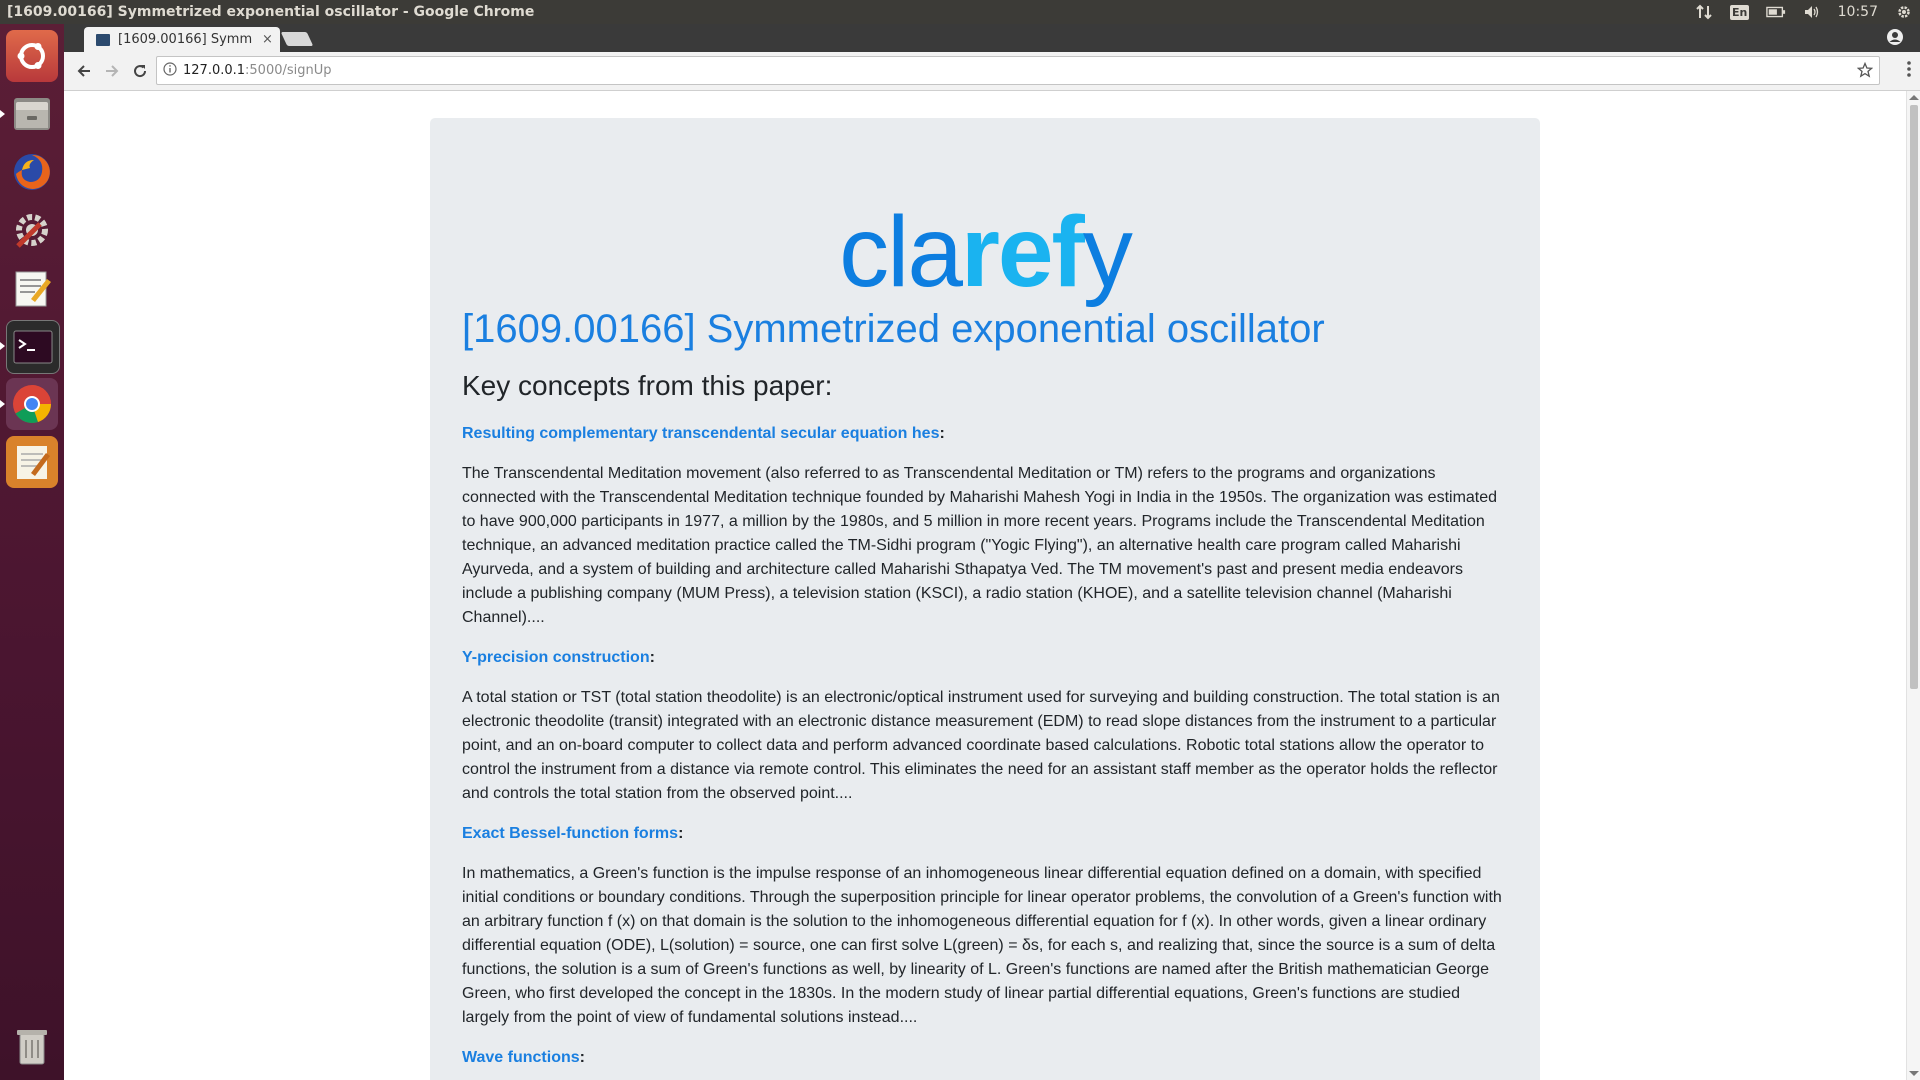 The image size is (1920, 1080). I want to click on ubuntu-dash-icon, so click(32, 56).